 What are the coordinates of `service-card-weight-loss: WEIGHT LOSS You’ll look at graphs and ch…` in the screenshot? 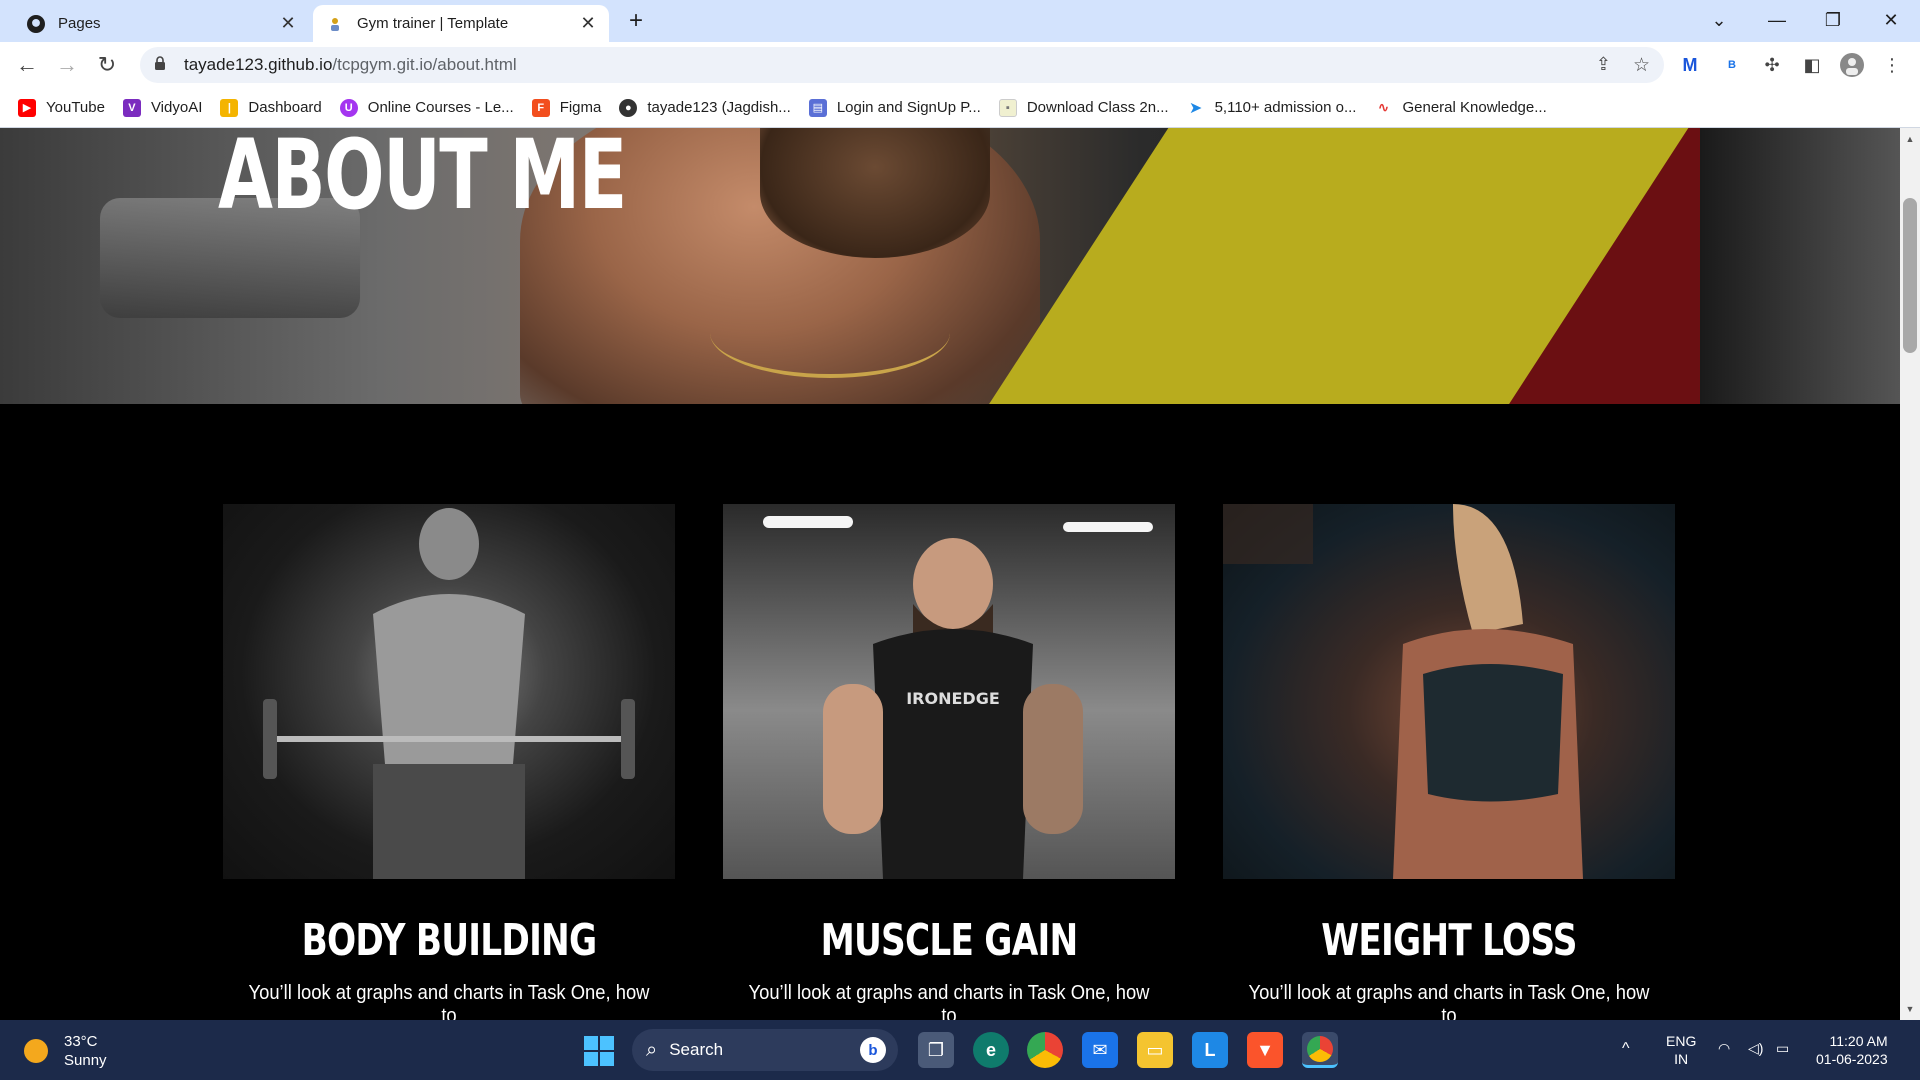 It's located at (1449, 762).